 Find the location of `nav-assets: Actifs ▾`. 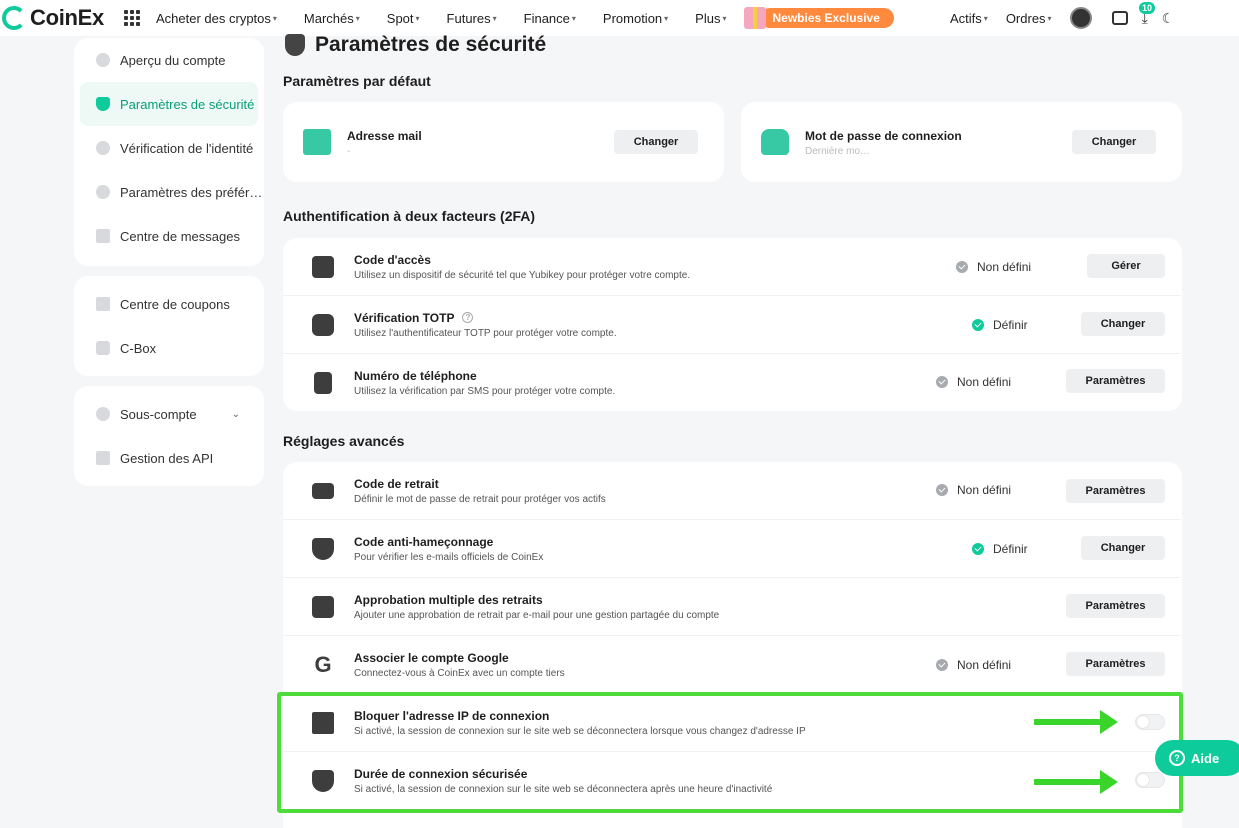

nav-assets: Actifs ▾ is located at coordinates (969, 18).